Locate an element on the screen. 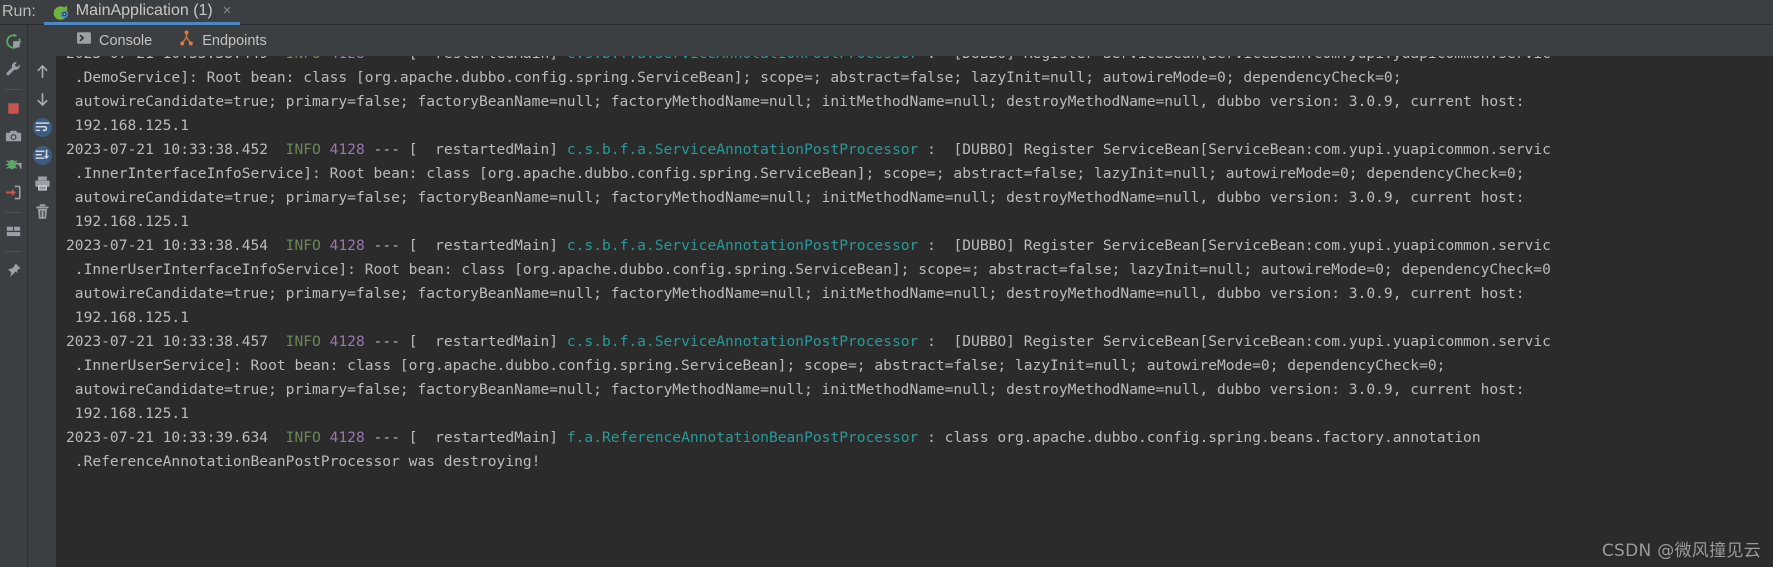 The width and height of the screenshot is (1773, 567). down-arrow-icon is located at coordinates (42, 99).